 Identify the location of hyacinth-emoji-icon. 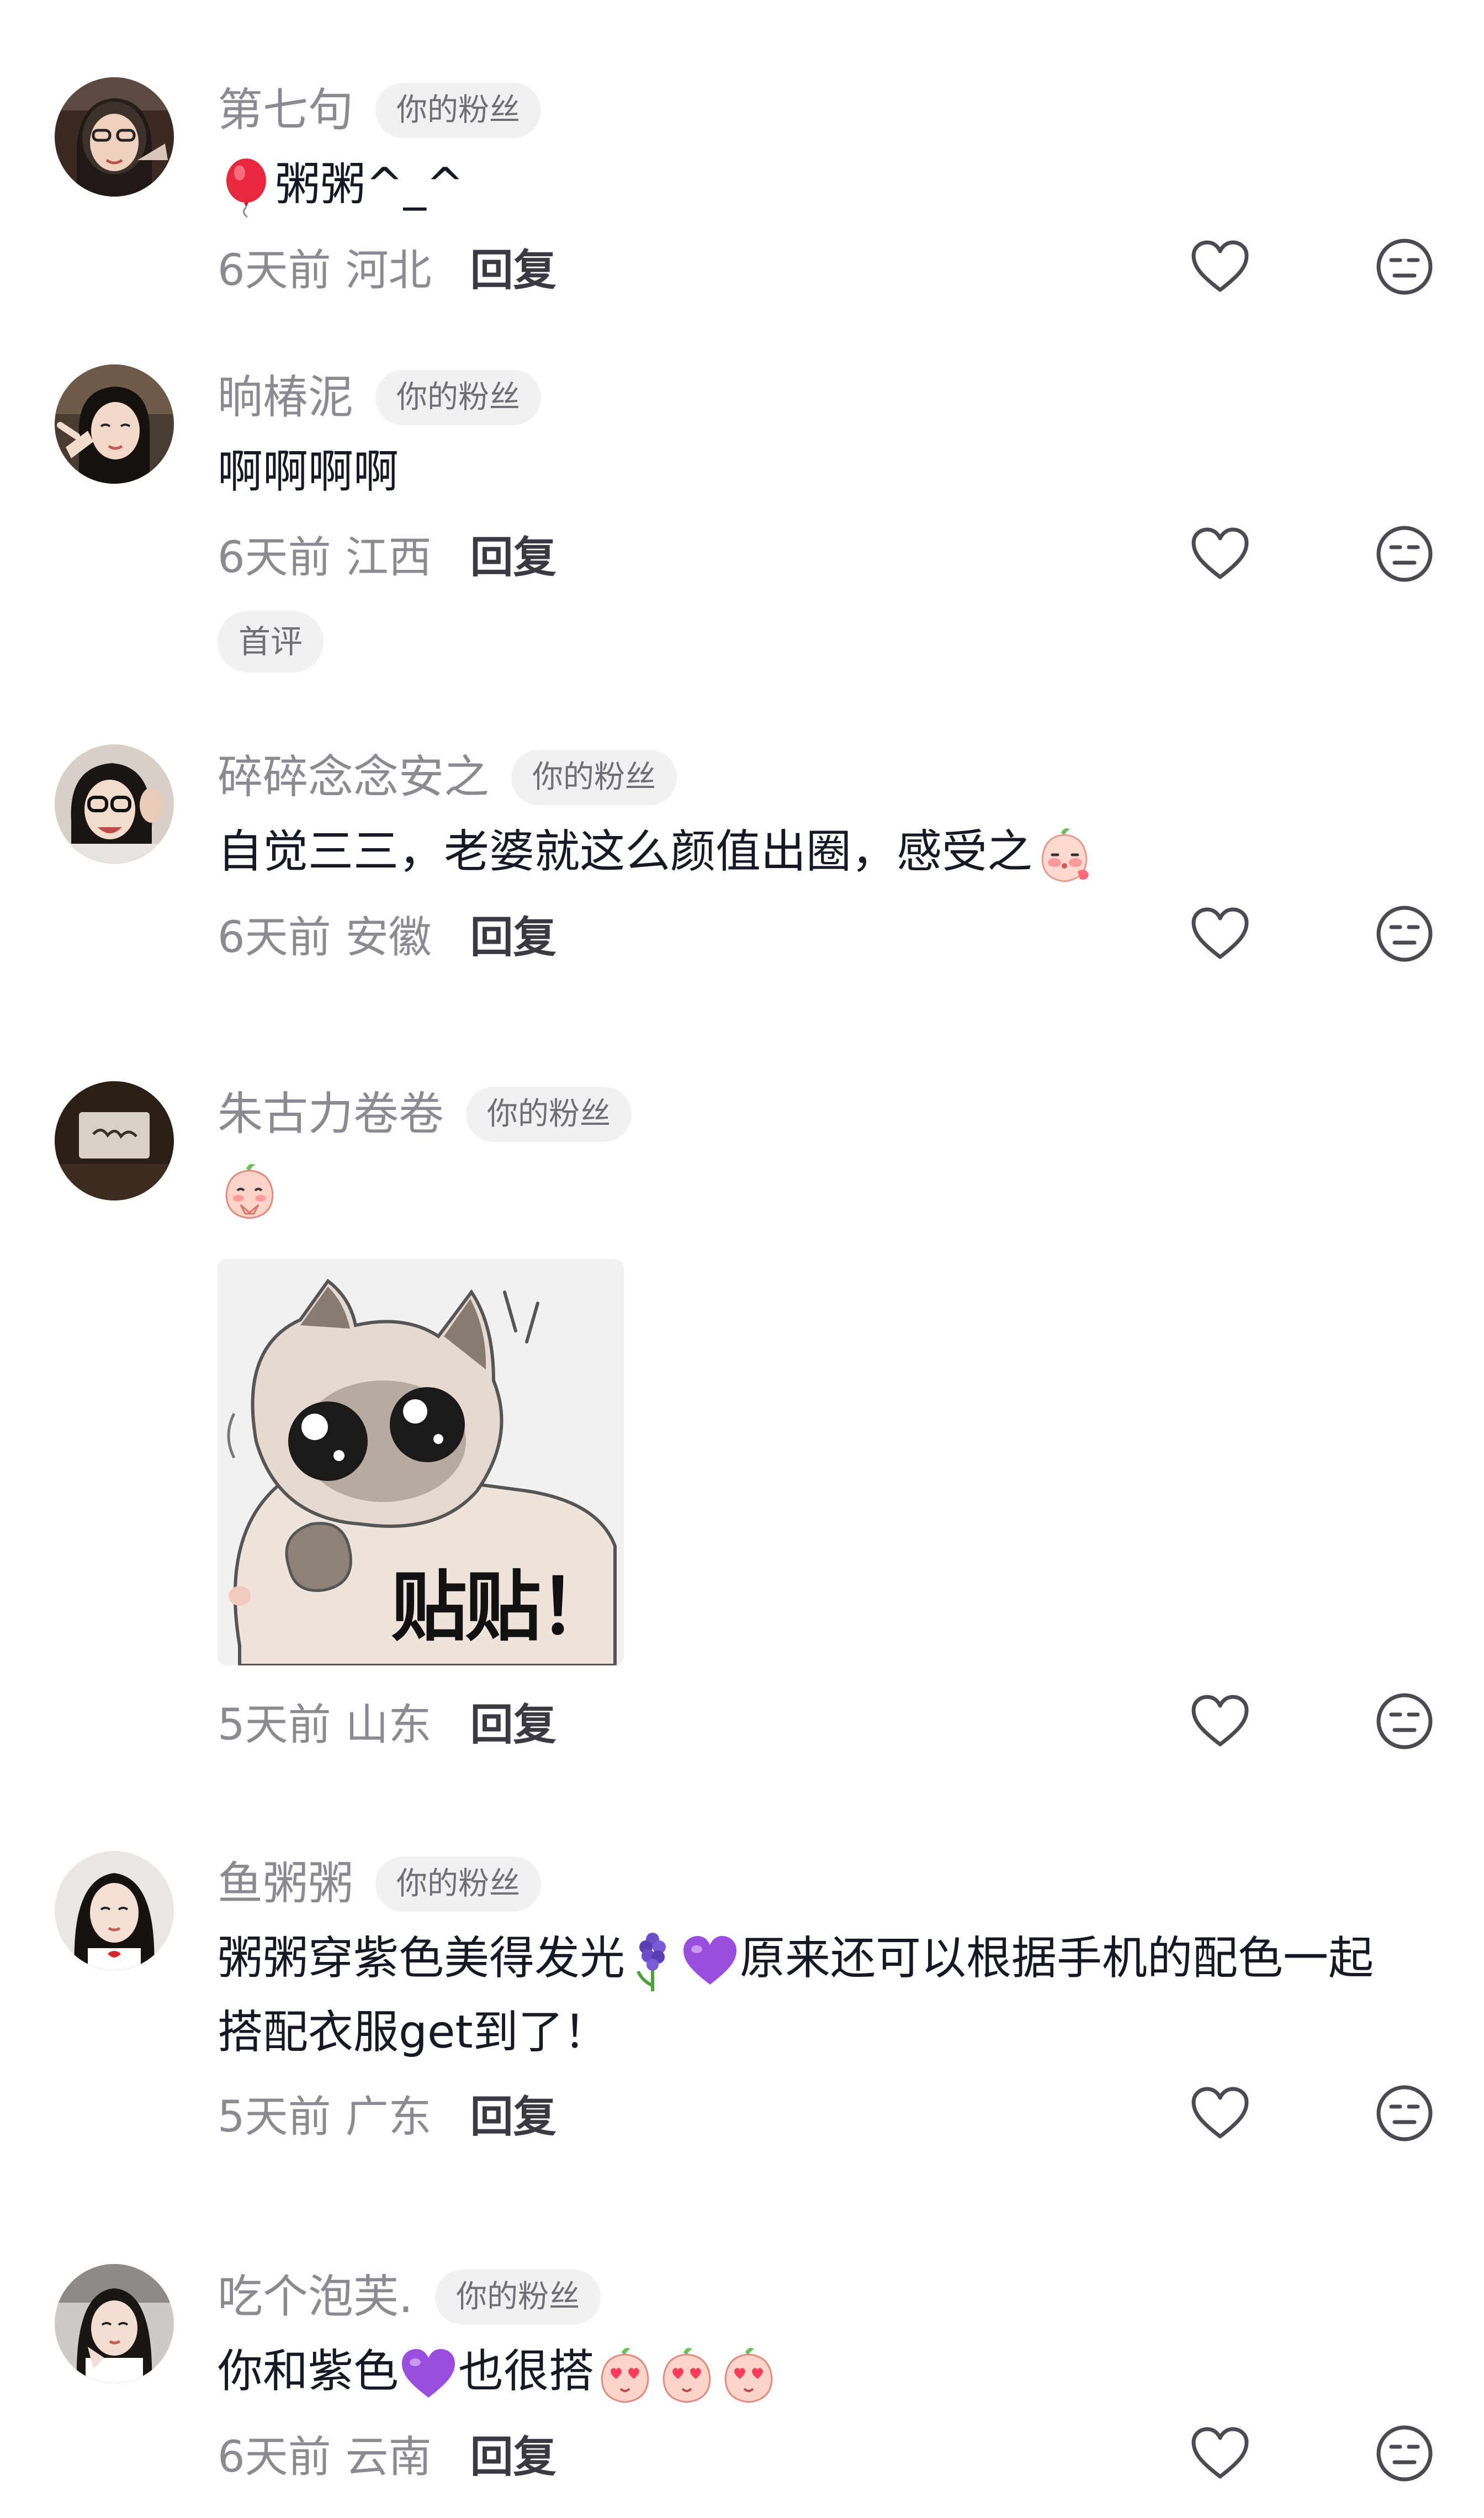
(652, 1961).